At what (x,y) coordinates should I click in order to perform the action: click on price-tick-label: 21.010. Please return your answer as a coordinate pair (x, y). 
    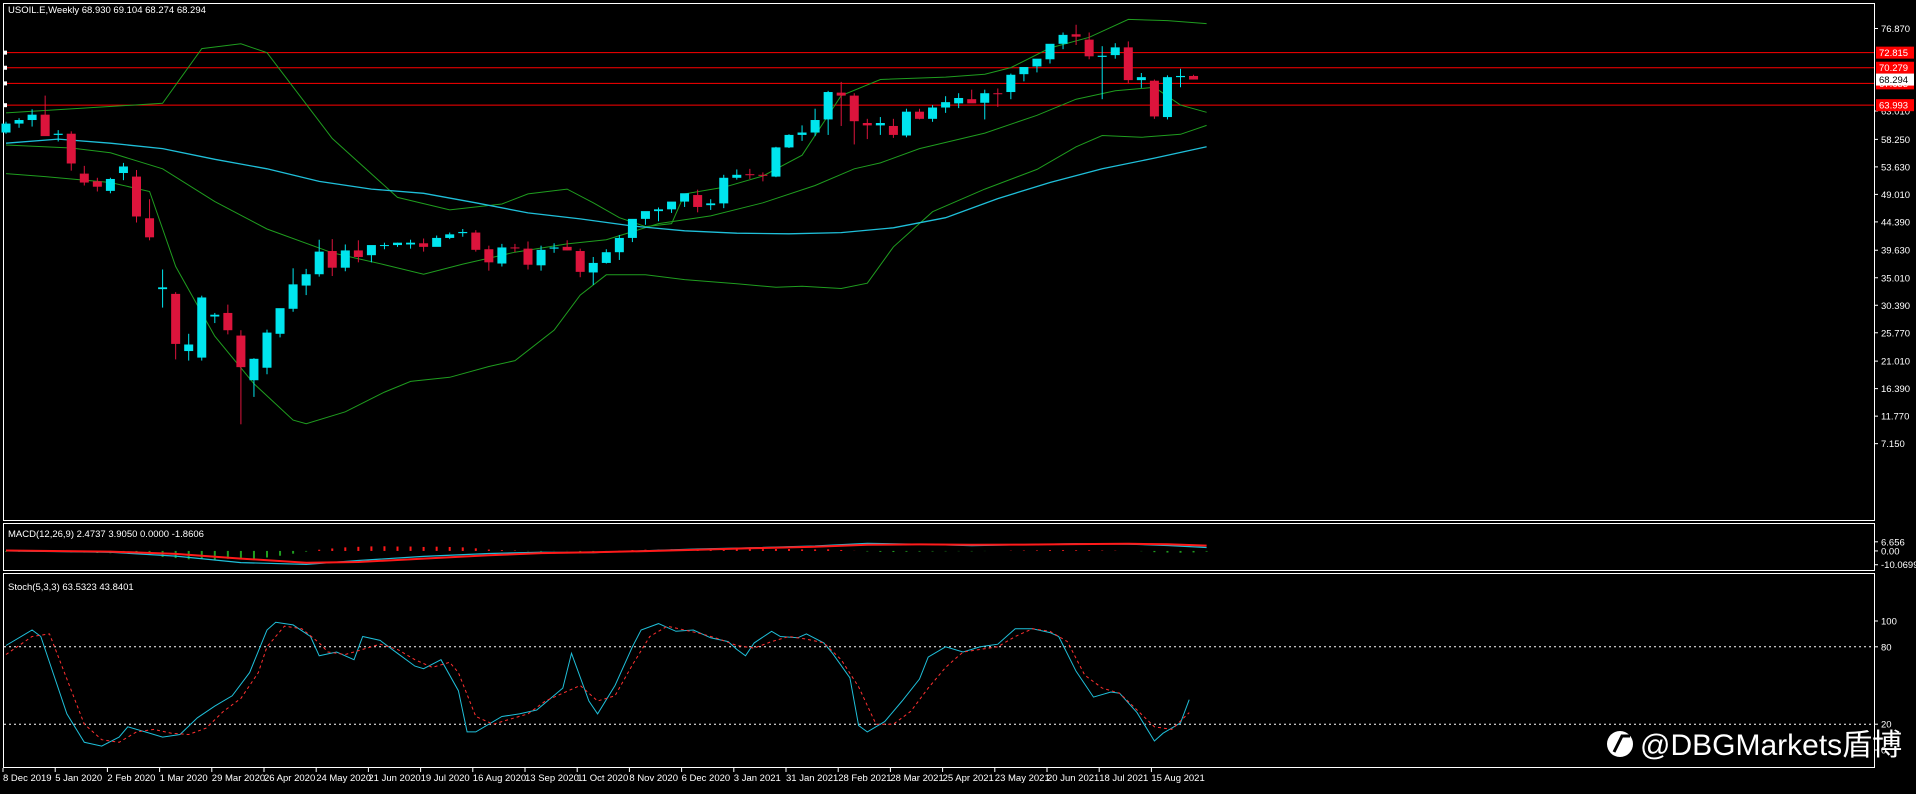
    Looking at the image, I should click on (1895, 362).